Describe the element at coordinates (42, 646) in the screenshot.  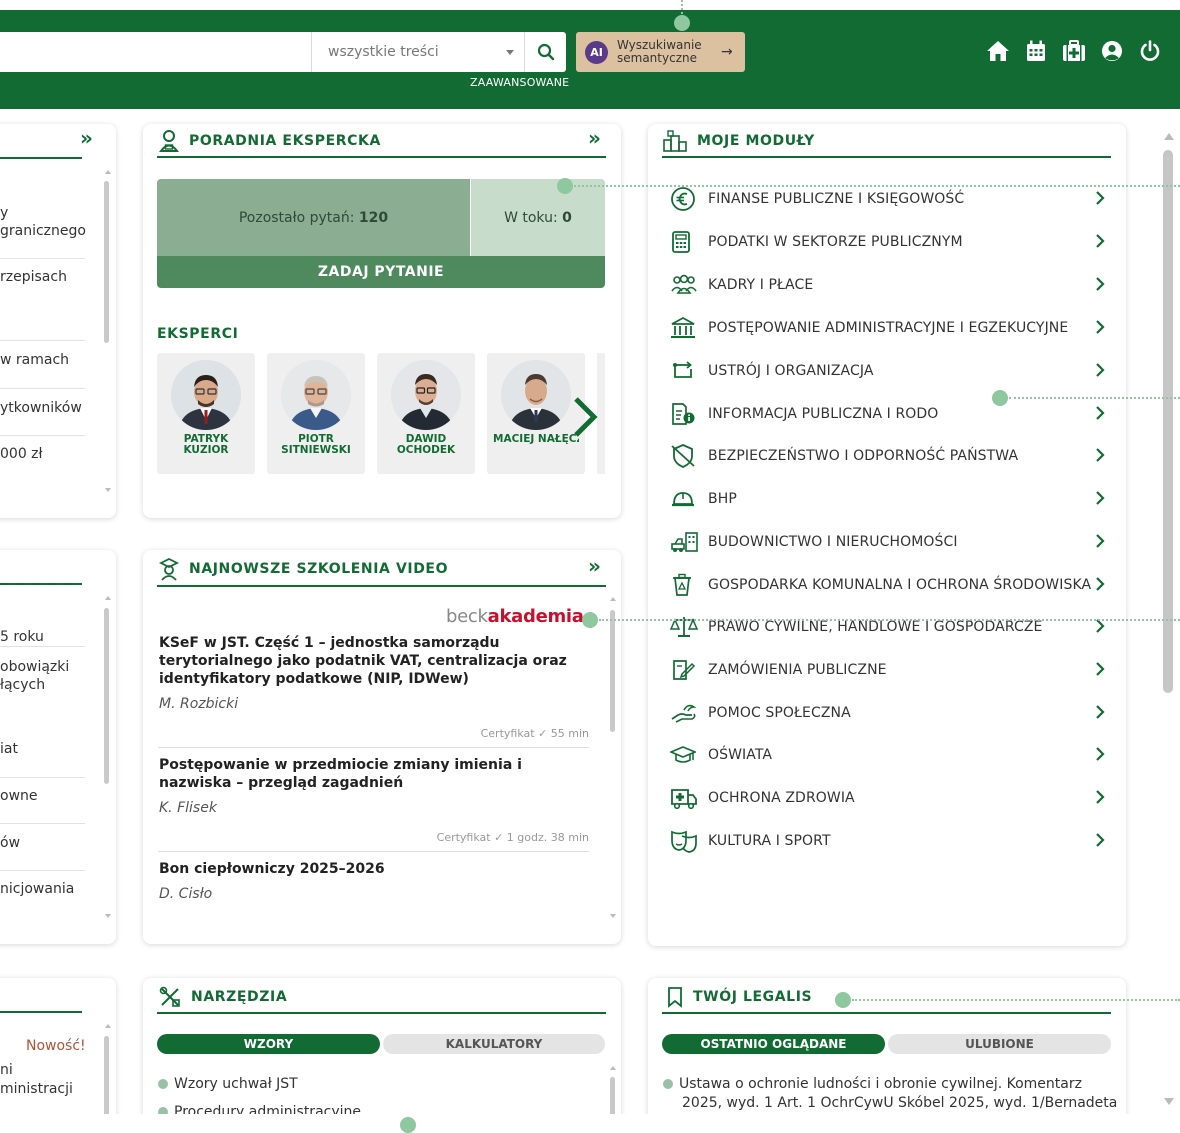
I see `list-divider` at that location.